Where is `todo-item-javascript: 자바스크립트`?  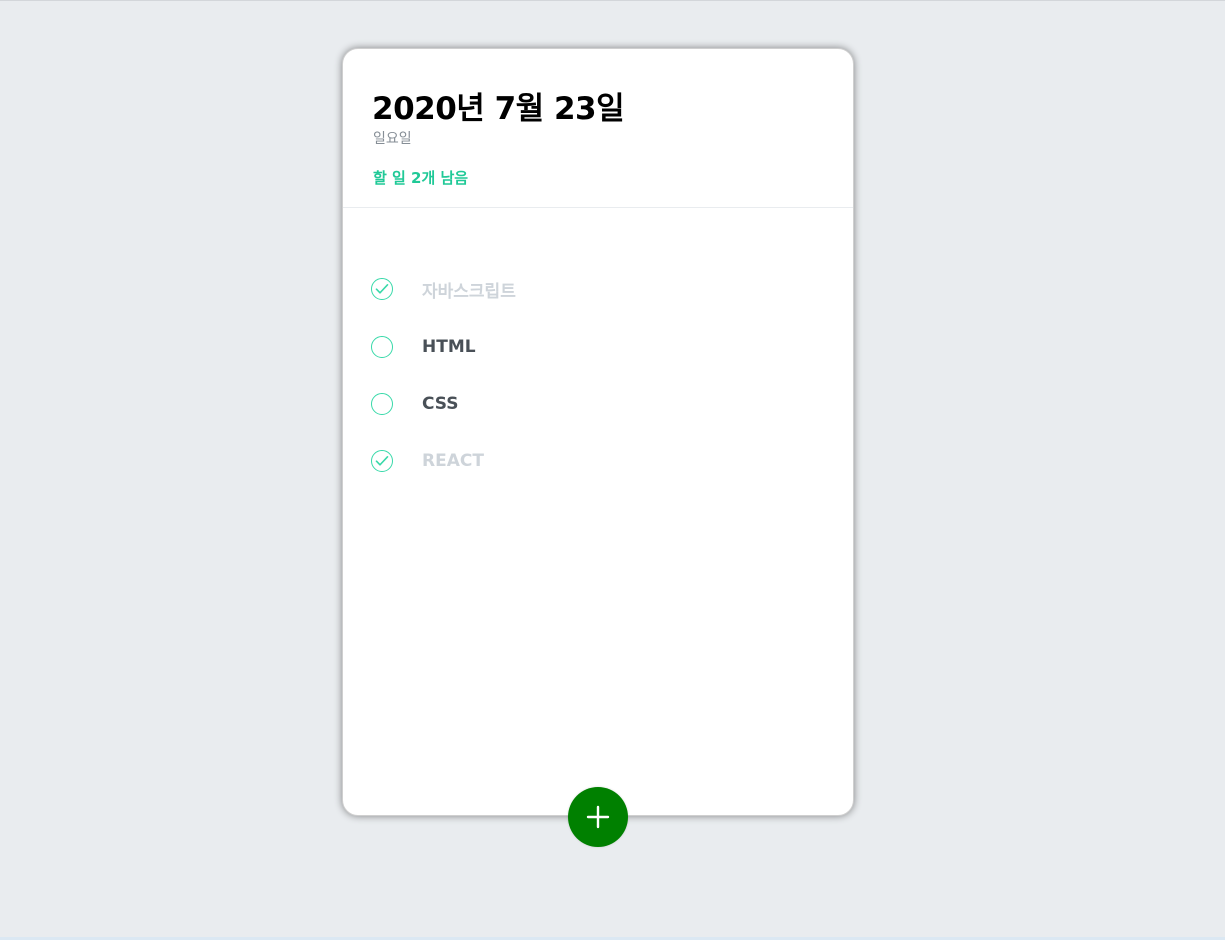 todo-item-javascript: 자바스크립트 is located at coordinates (591, 289).